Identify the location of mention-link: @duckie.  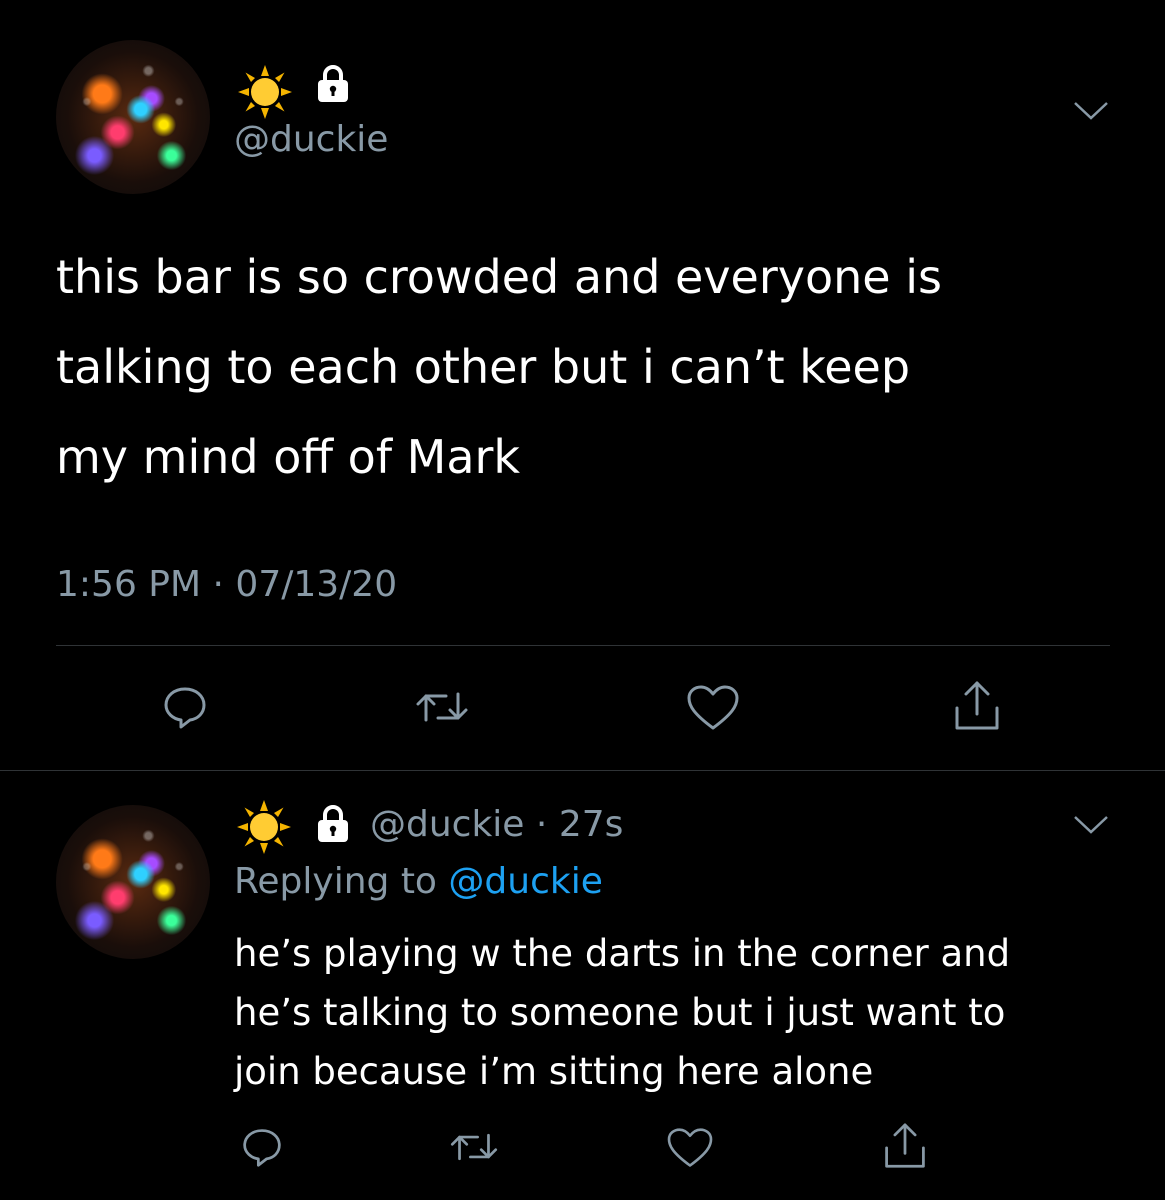
(525, 881).